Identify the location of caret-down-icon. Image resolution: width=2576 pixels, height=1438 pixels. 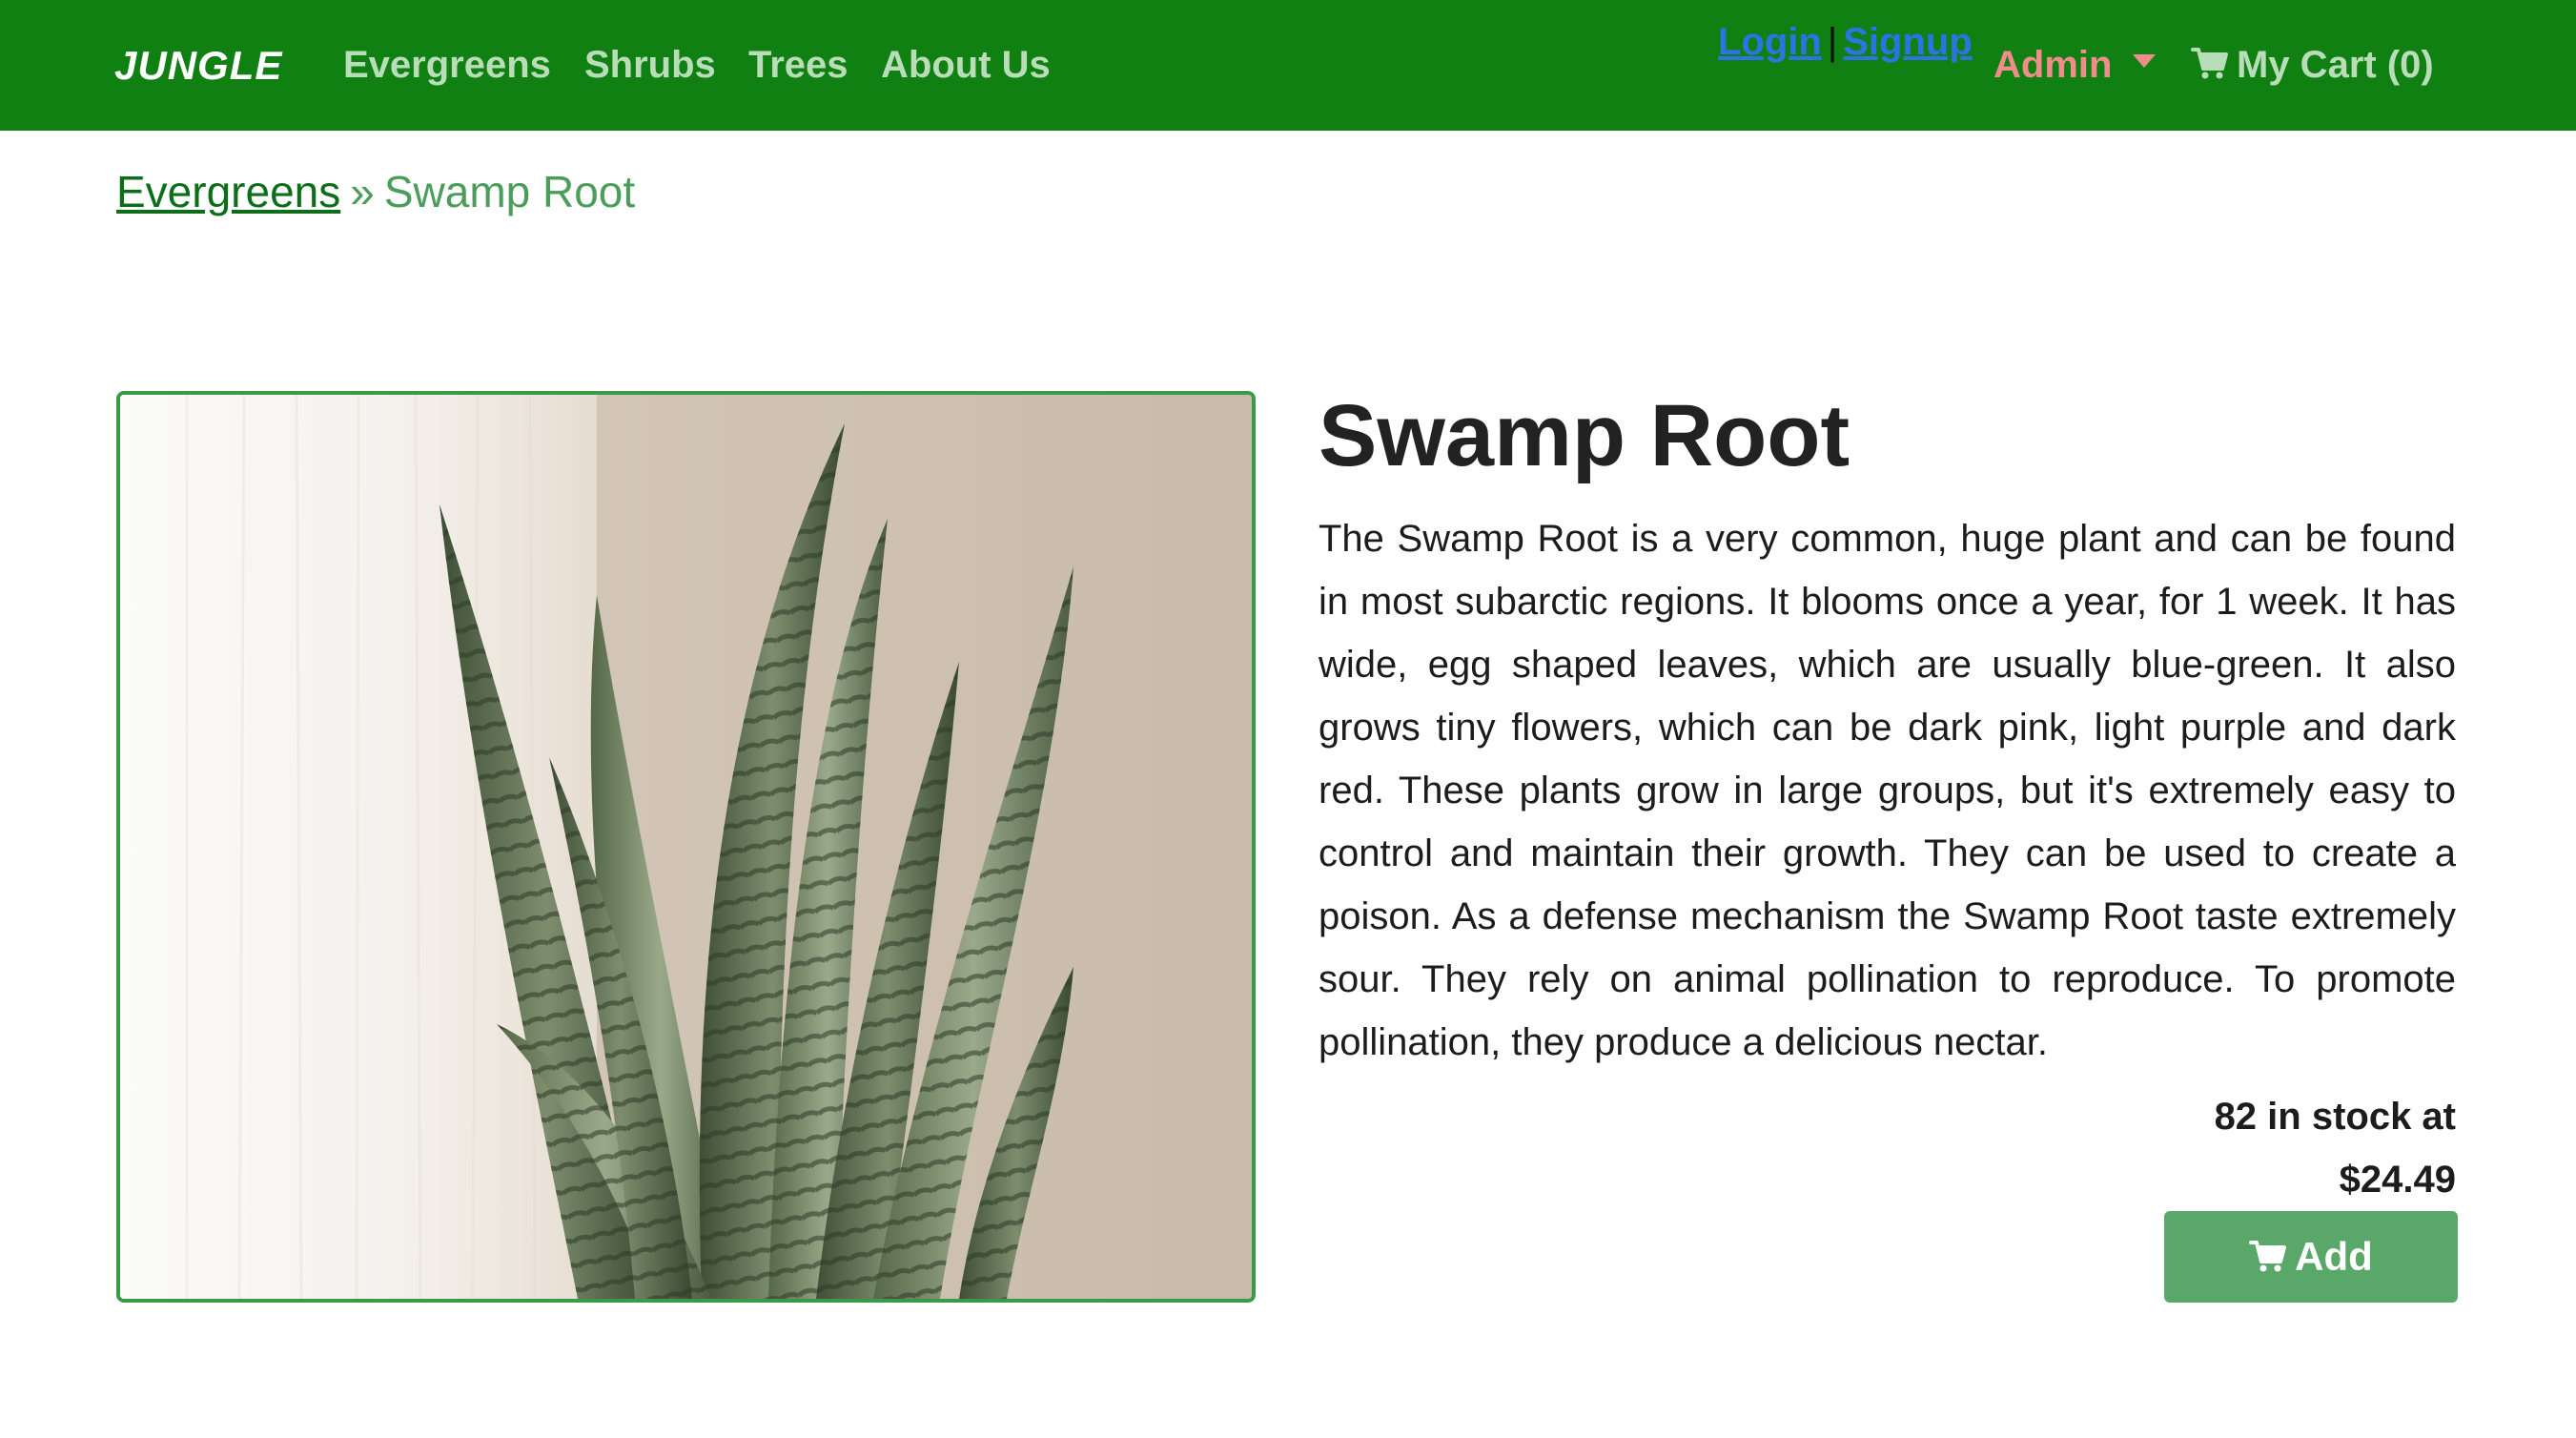
(2145, 61).